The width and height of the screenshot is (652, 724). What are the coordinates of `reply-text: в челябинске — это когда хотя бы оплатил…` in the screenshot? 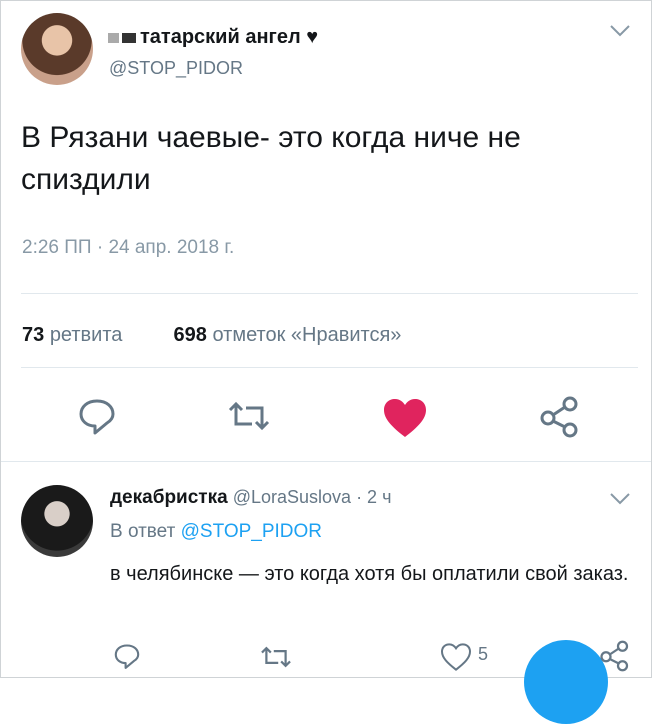 It's located at (369, 574).